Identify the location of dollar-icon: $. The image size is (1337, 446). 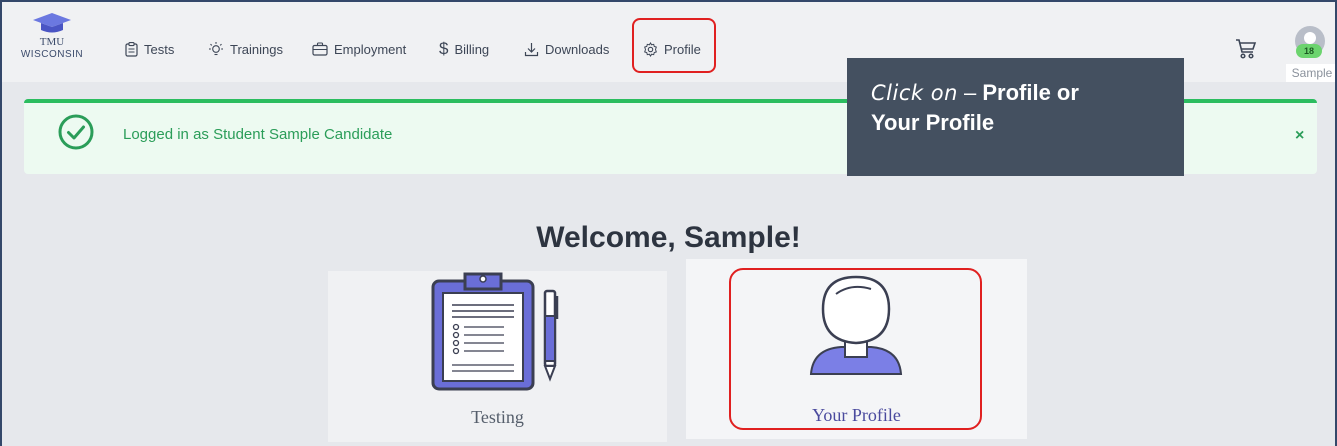
(444, 48).